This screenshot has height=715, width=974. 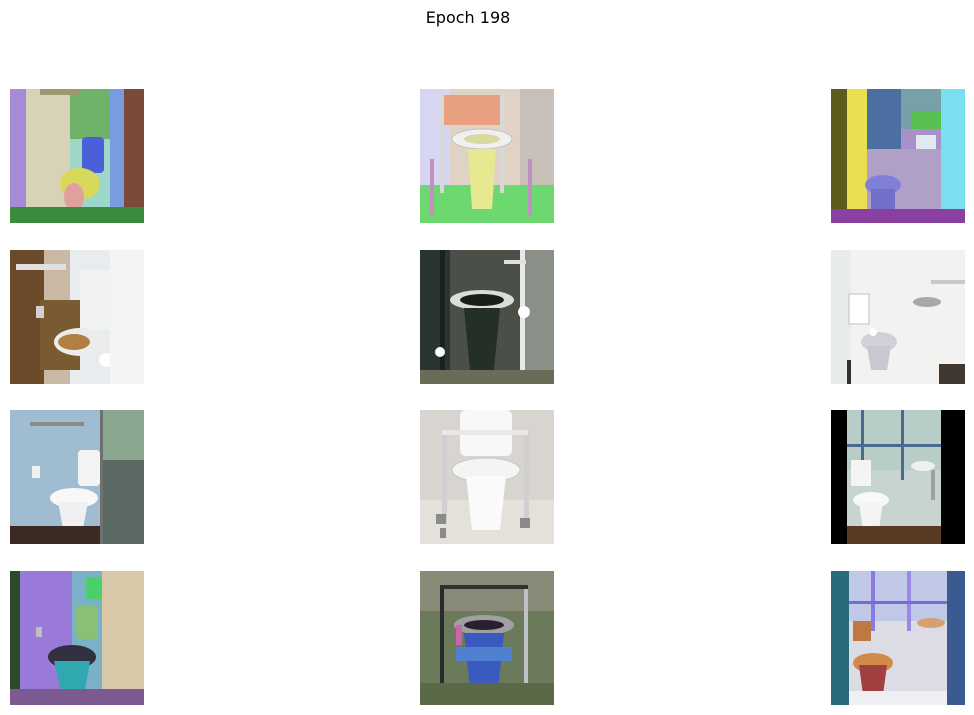 What do you see at coordinates (77, 156) in the screenshot?
I see `image-tile-r1-c1` at bounding box center [77, 156].